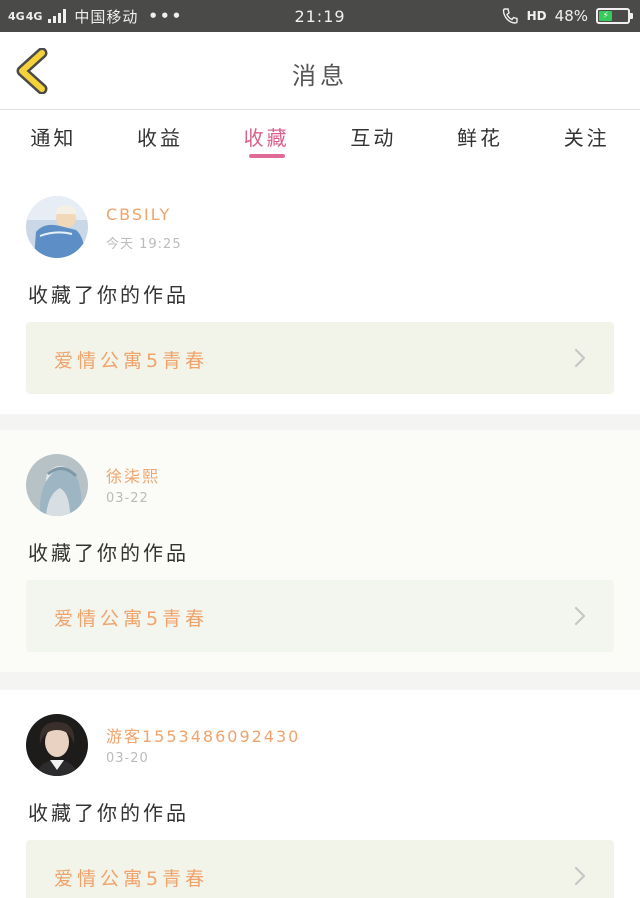 Image resolution: width=640 pixels, height=898 pixels. What do you see at coordinates (160, 141) in the screenshot?
I see `tab-earnings: 收益` at bounding box center [160, 141].